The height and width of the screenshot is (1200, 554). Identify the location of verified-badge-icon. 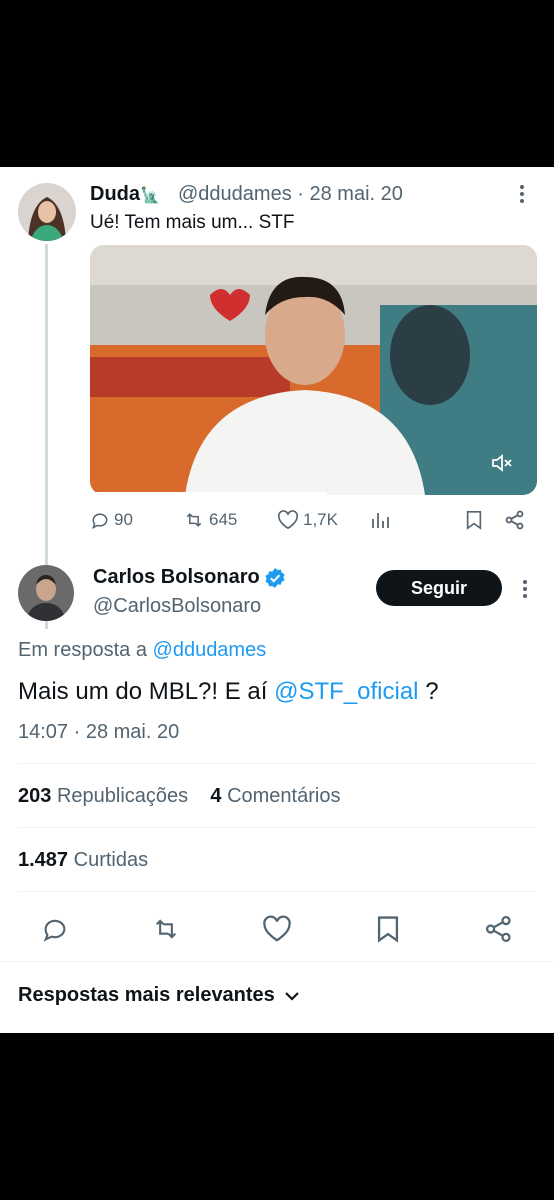
(275, 577).